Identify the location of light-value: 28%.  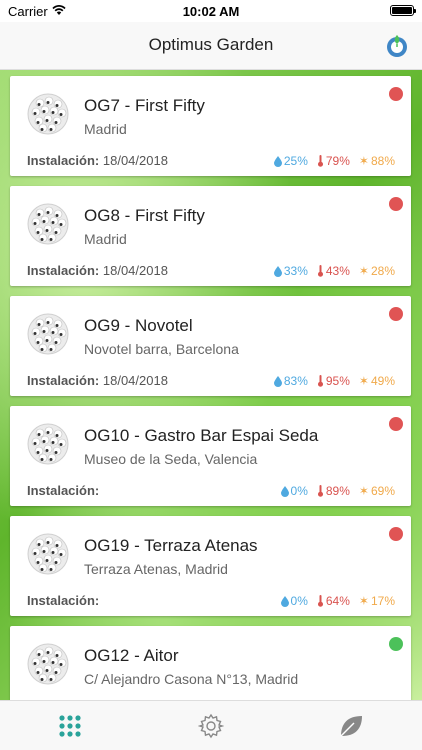
(382, 271).